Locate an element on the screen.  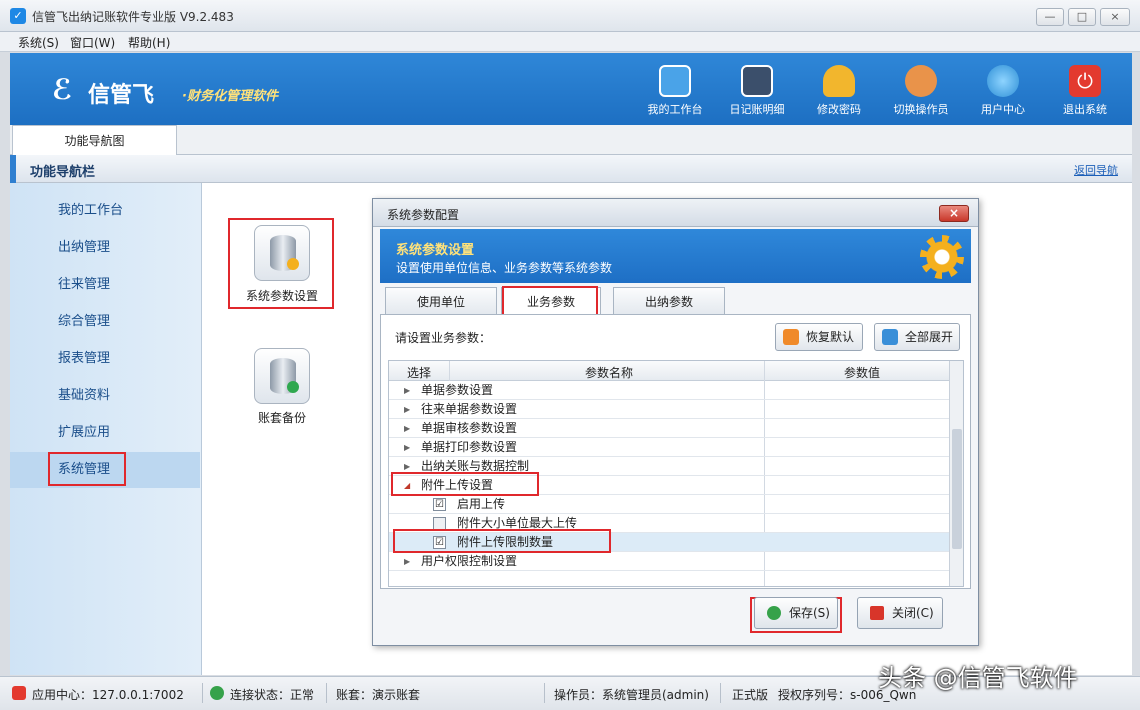
toolbar-exit-system: ⏻ 退出系统 is located at coordinates (1085, 91).